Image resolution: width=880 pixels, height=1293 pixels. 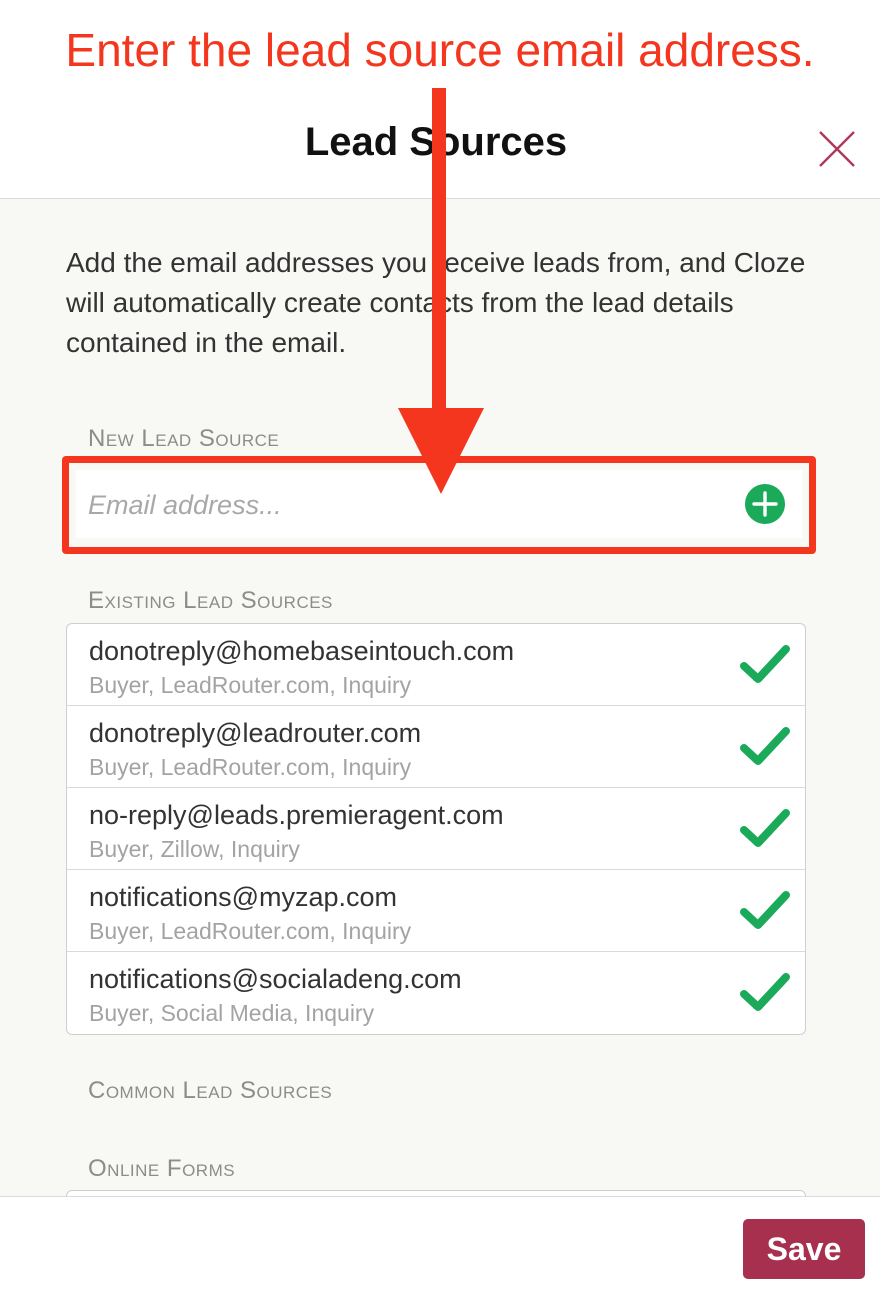 What do you see at coordinates (296, 815) in the screenshot?
I see `lead-source-email: no-reply@leads.premieragent.com` at bounding box center [296, 815].